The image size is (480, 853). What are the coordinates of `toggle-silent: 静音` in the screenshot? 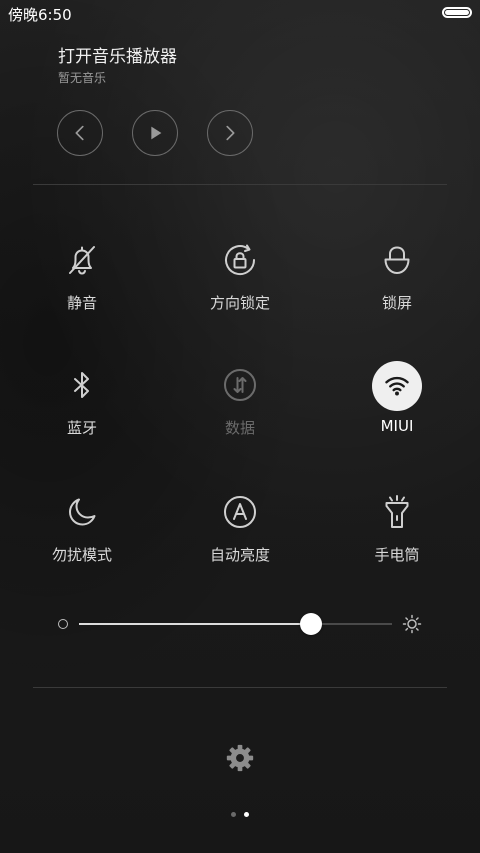 It's located at (82, 281).